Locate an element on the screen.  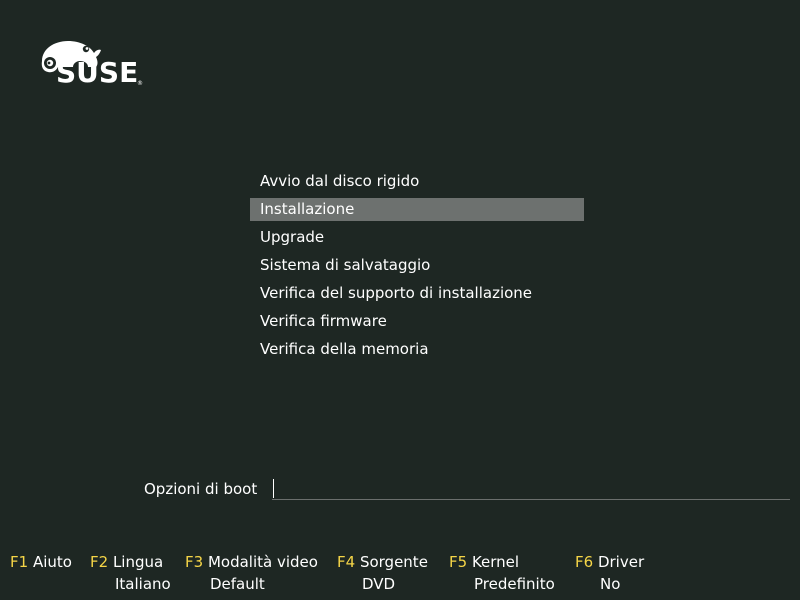
fkey-name: Driver is located at coordinates (621, 562).